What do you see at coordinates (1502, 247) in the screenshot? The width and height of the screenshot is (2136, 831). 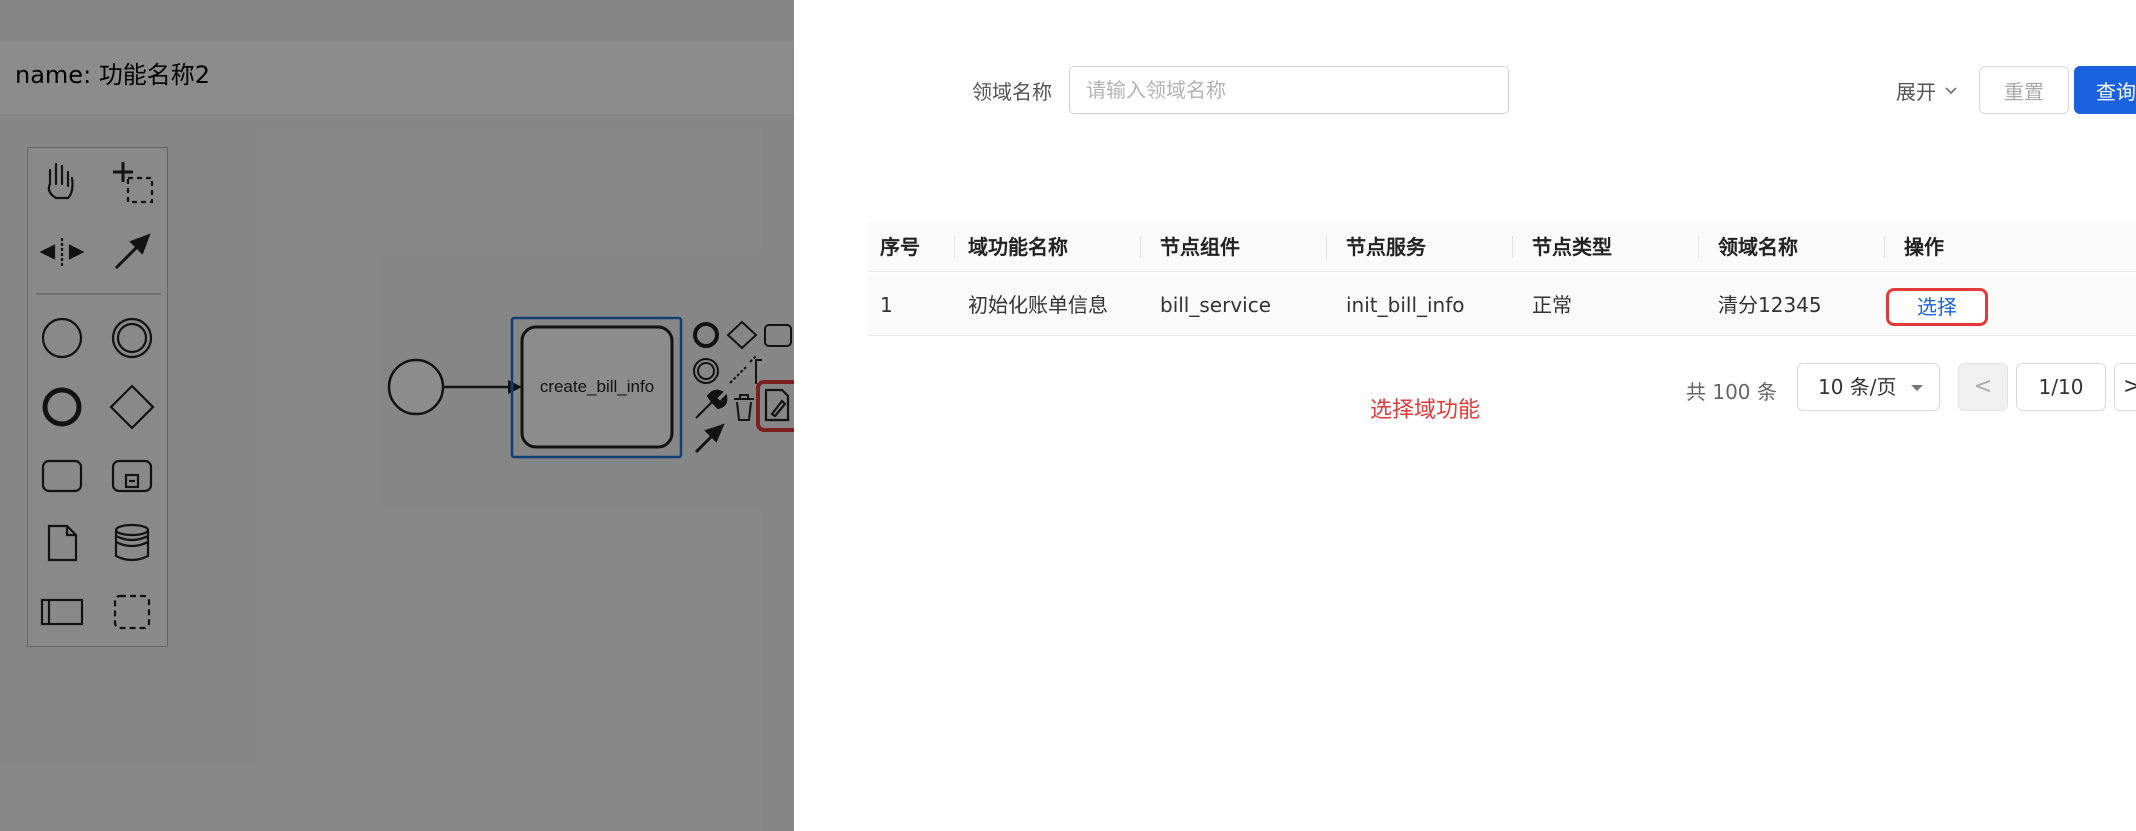 I see `table-header: 序号 域功能名称 节点组件 节点服务 节点类型 领域名称 操作` at bounding box center [1502, 247].